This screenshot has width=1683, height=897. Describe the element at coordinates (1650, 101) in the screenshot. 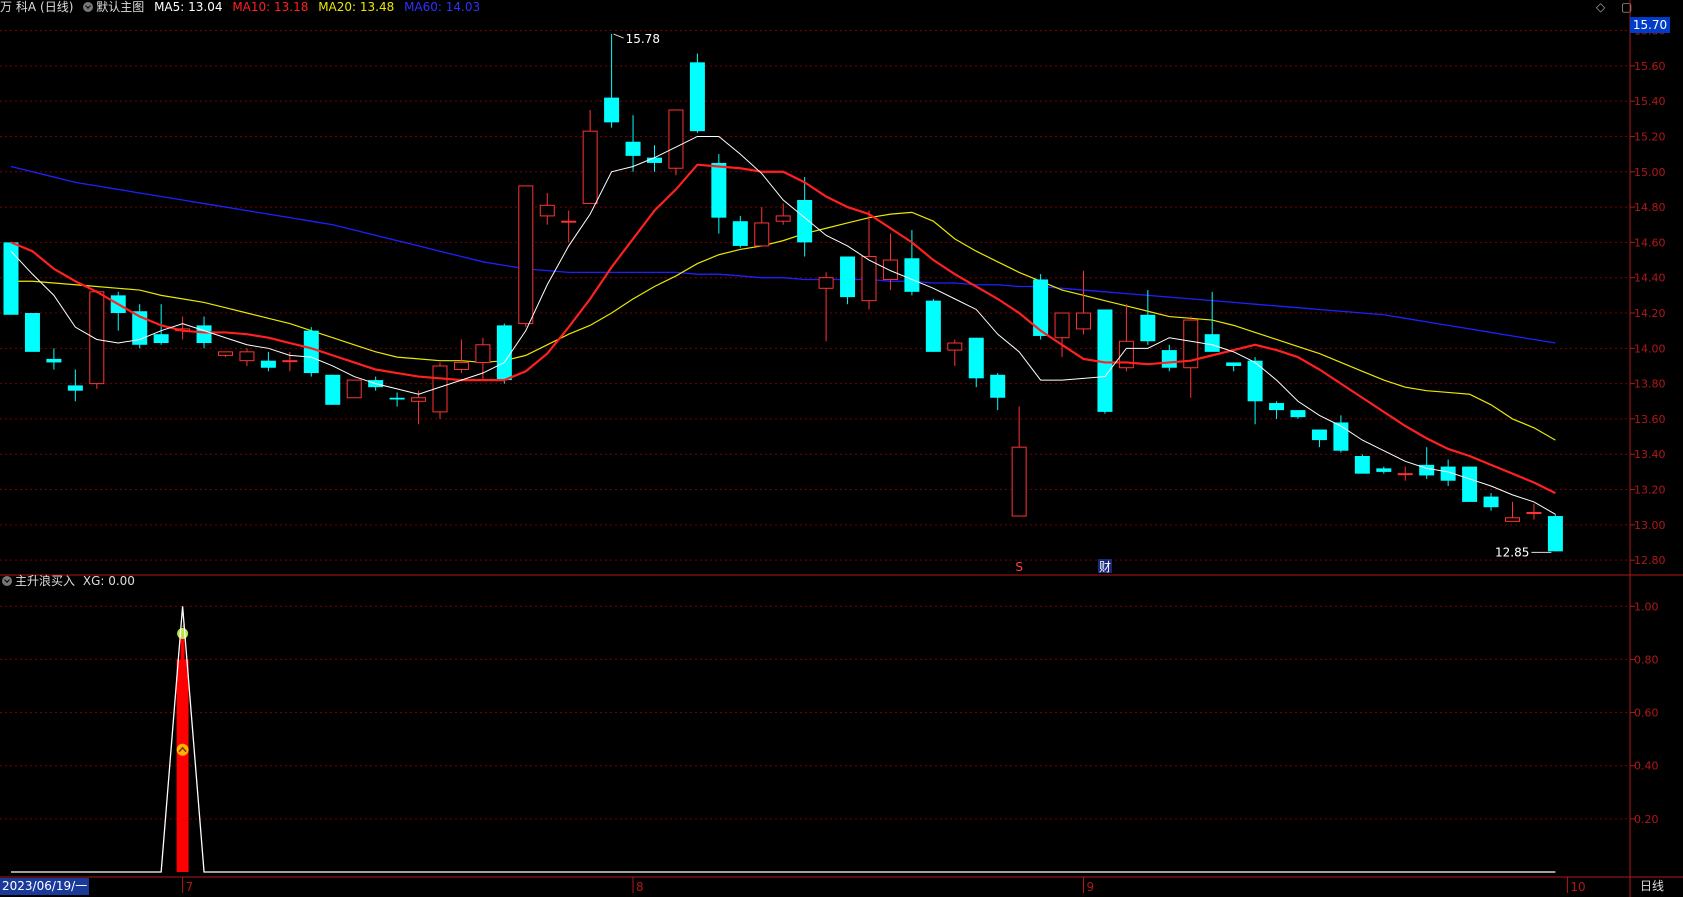

I see `price-tick-label: 15.40` at that location.